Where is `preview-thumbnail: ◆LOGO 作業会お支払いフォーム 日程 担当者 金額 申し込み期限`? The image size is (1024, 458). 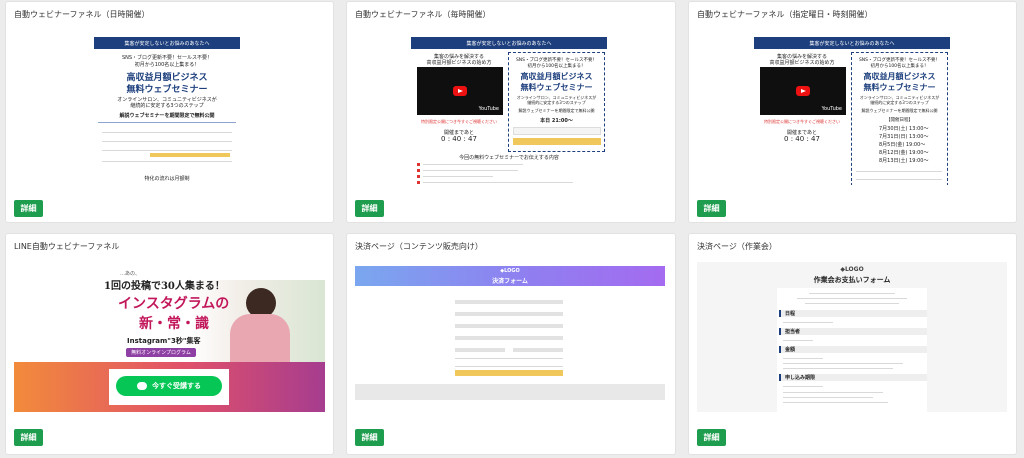 preview-thumbnail: ◆LOGO 作業会お支払いフォーム 日程 担当者 金額 申し込み期限 is located at coordinates (852, 337).